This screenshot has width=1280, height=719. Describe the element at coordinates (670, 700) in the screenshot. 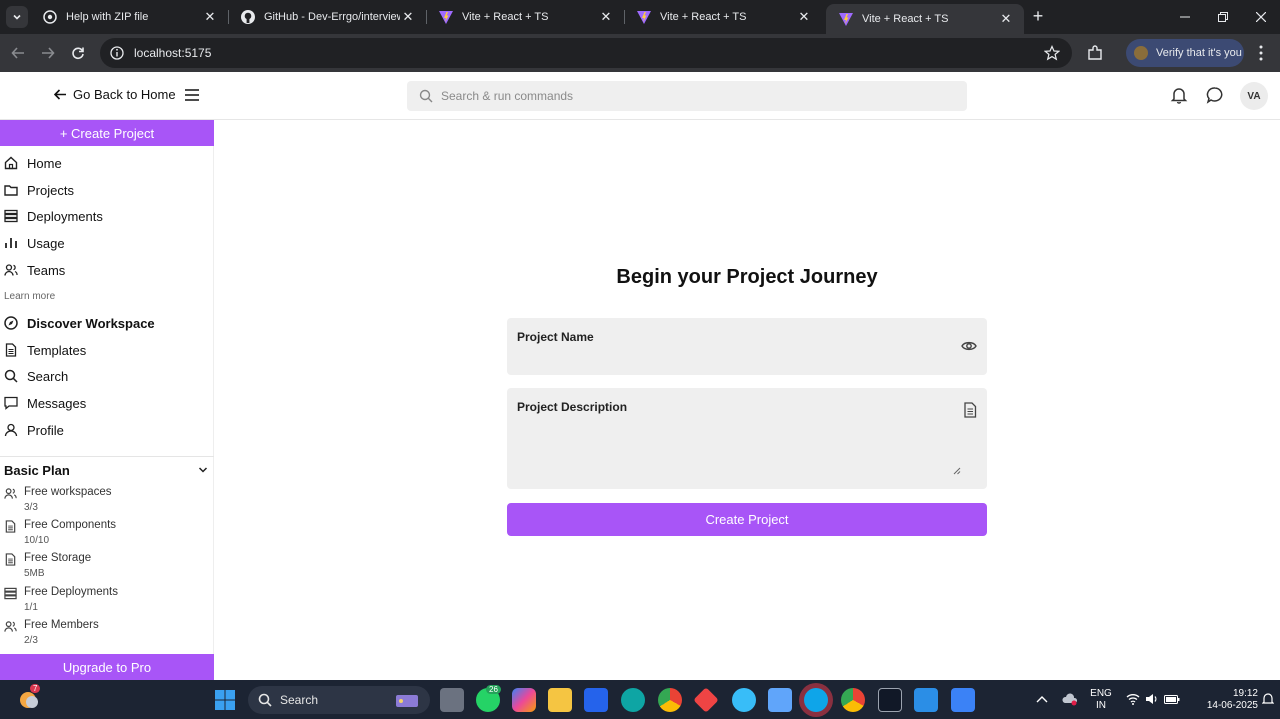

I see `chrome-icon` at that location.